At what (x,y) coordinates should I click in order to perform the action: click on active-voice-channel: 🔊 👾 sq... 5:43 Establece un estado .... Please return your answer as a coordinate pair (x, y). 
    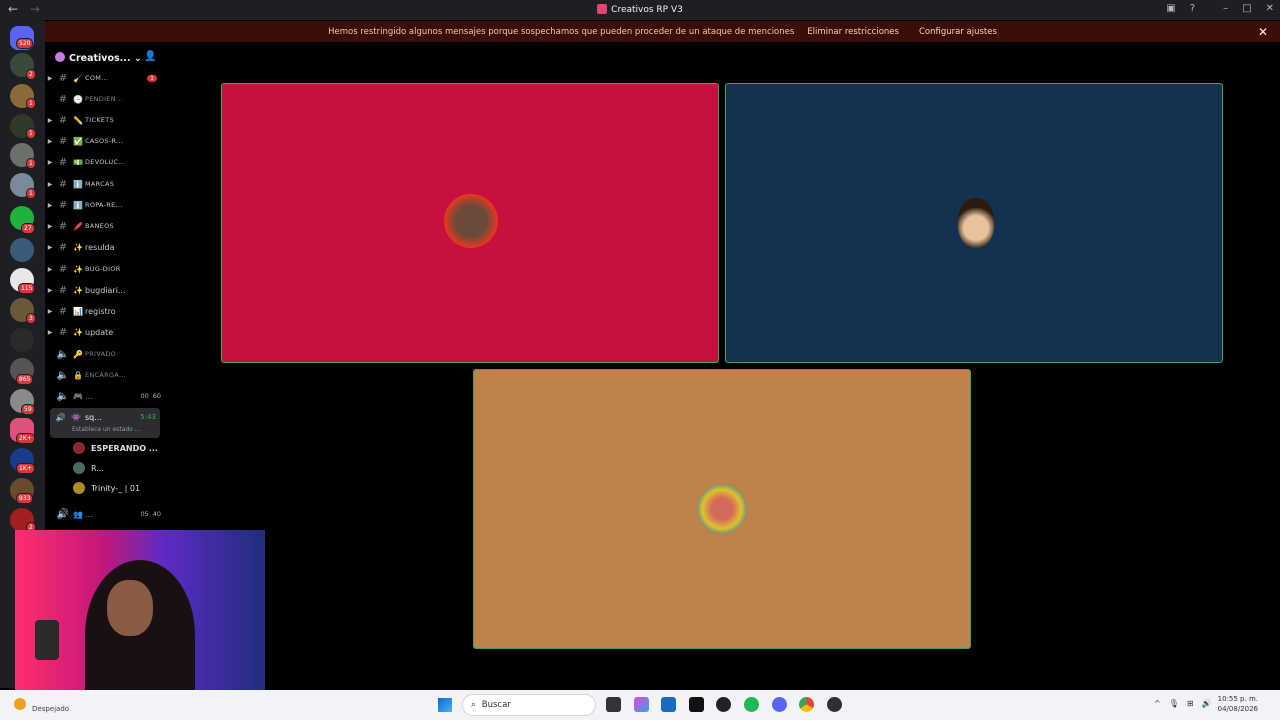
    Looking at the image, I should click on (105, 423).